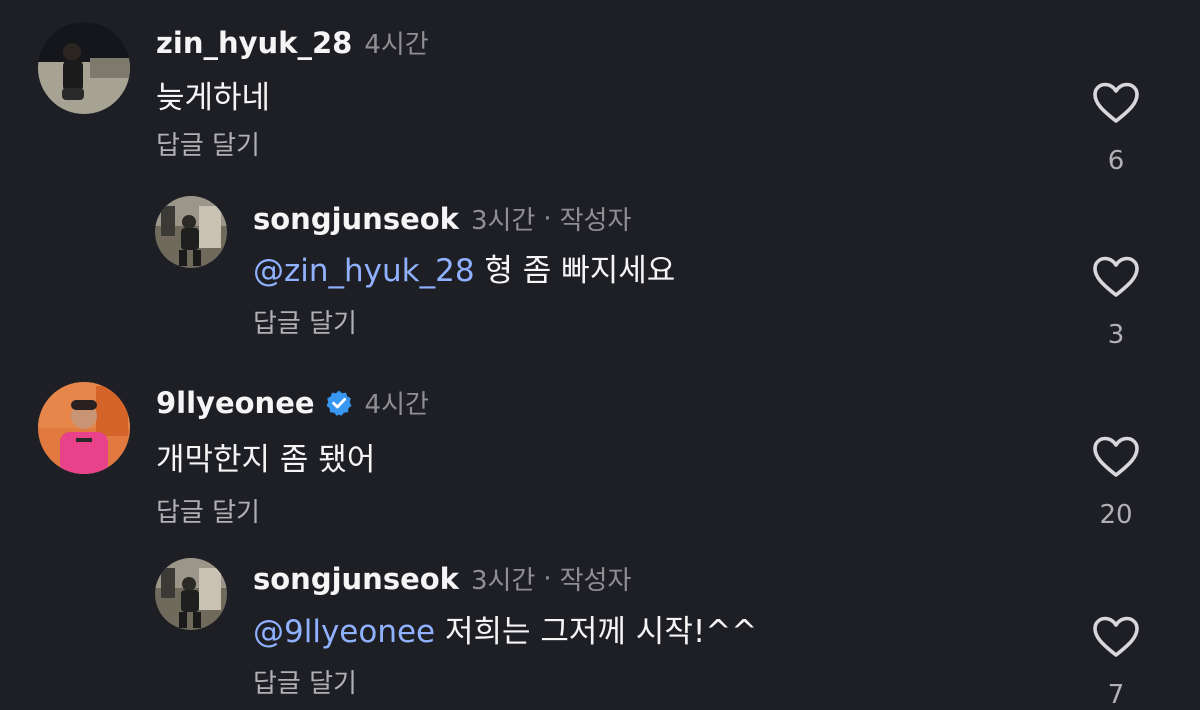 The image size is (1200, 710). What do you see at coordinates (339, 403) in the screenshot?
I see `verified-badge-icon` at bounding box center [339, 403].